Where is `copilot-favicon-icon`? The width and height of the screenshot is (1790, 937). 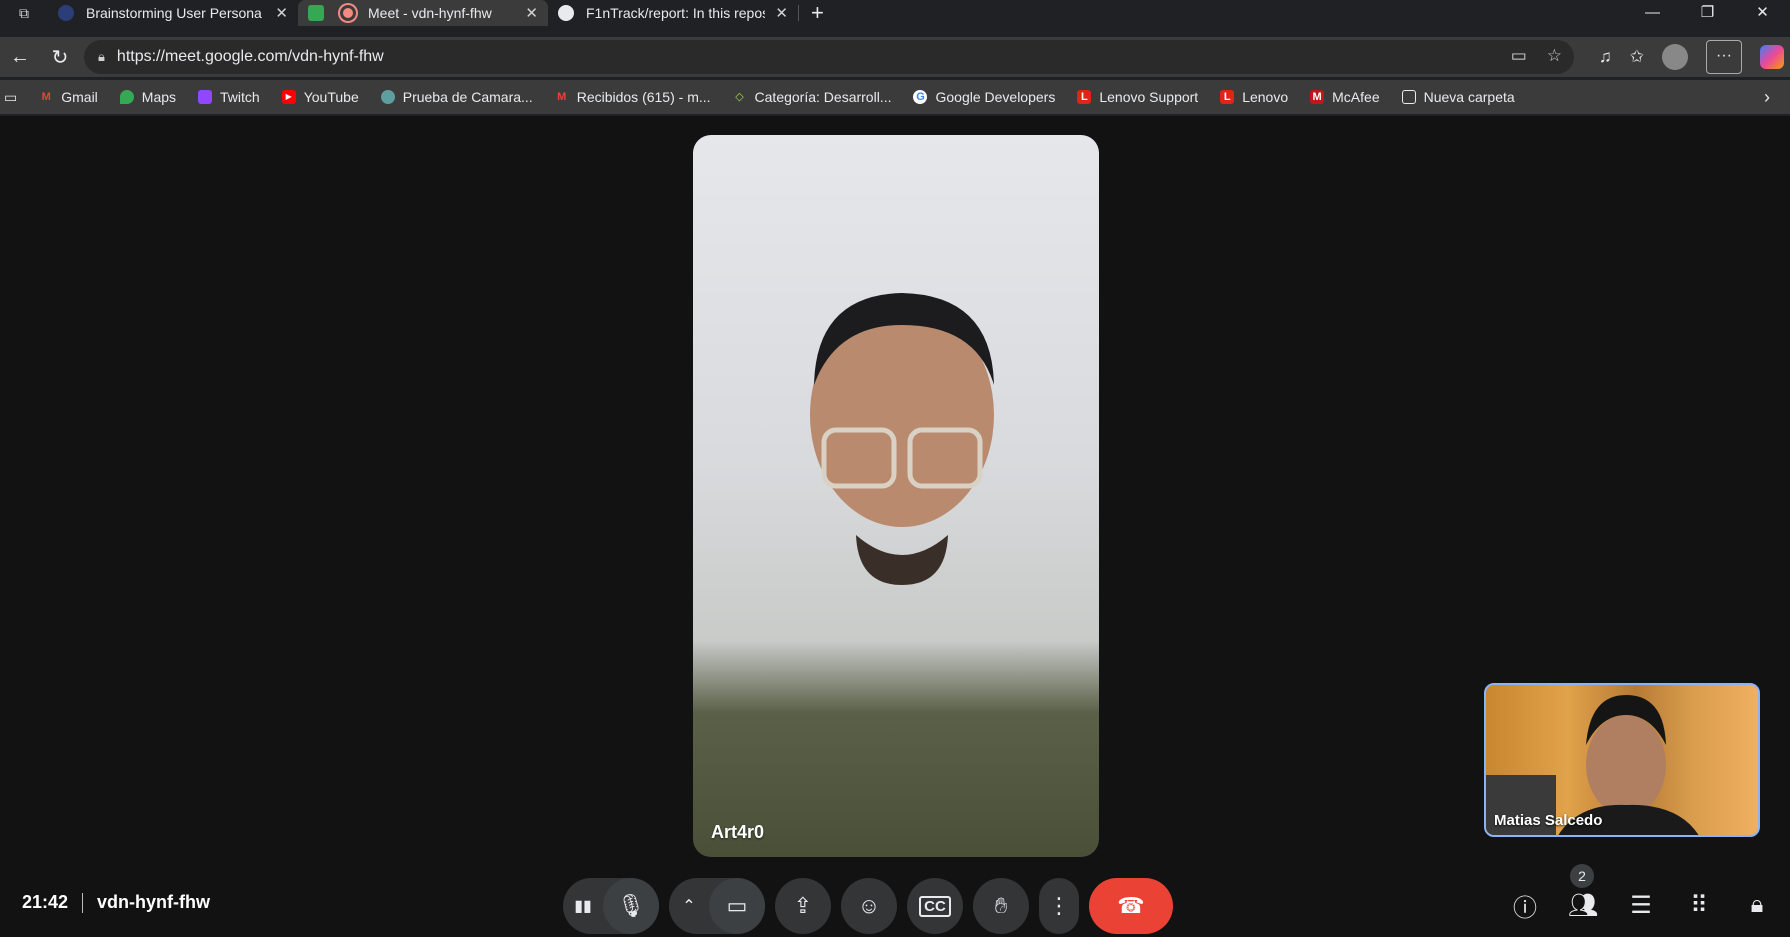 copilot-favicon-icon is located at coordinates (66, 13).